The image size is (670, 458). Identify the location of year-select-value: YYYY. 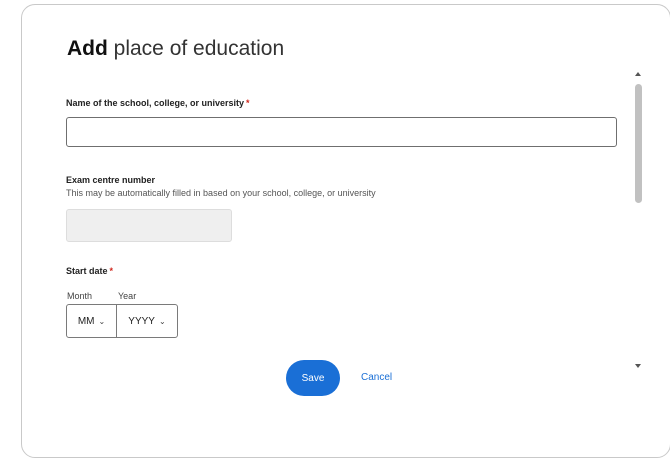
(141, 321).